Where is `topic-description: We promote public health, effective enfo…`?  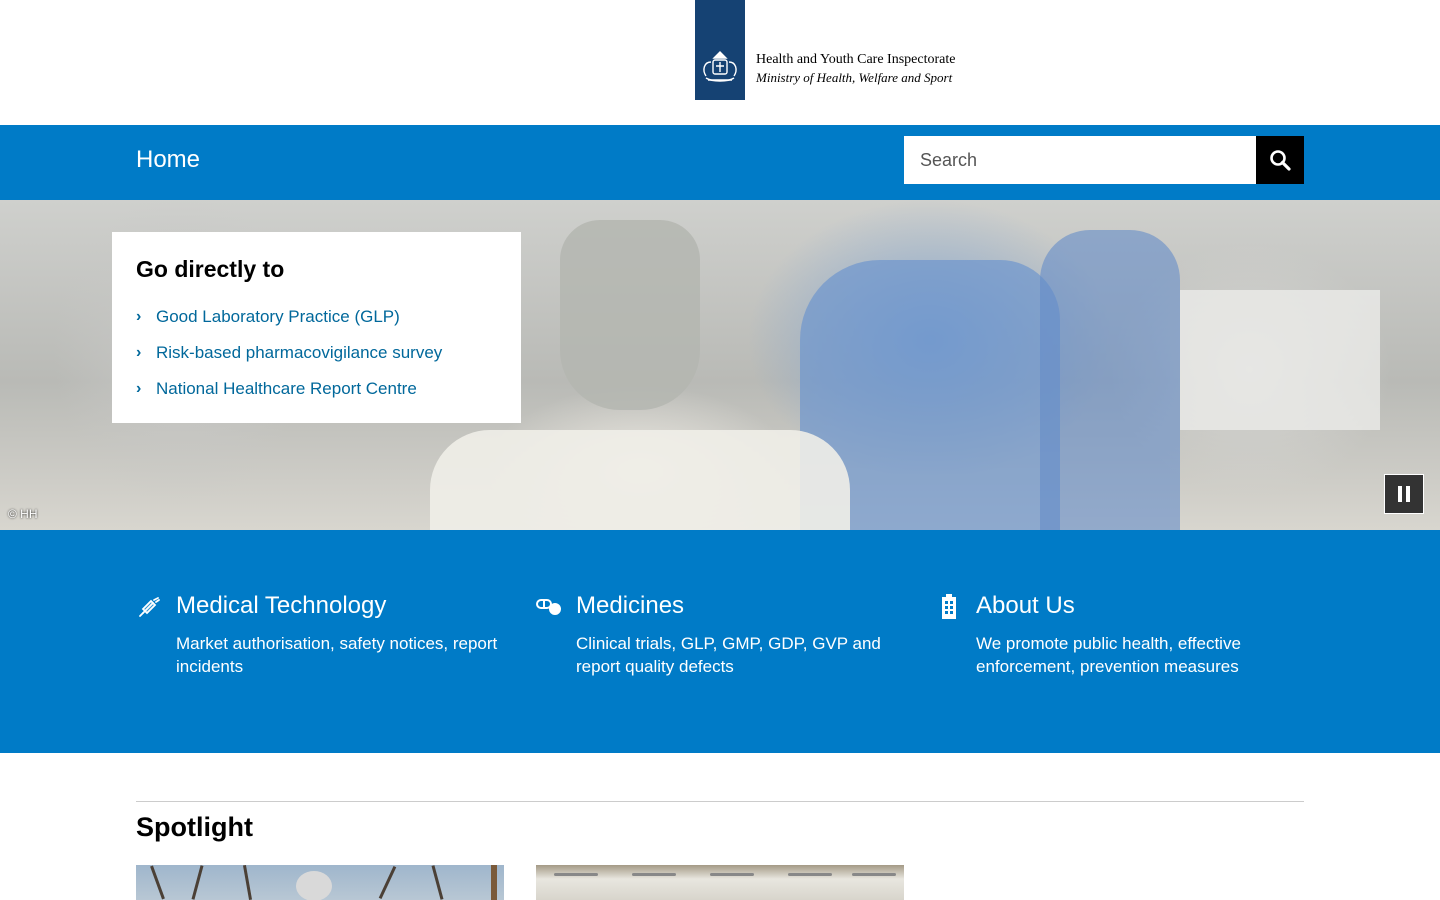 topic-description: We promote public health, effective enfo… is located at coordinates (1108, 655).